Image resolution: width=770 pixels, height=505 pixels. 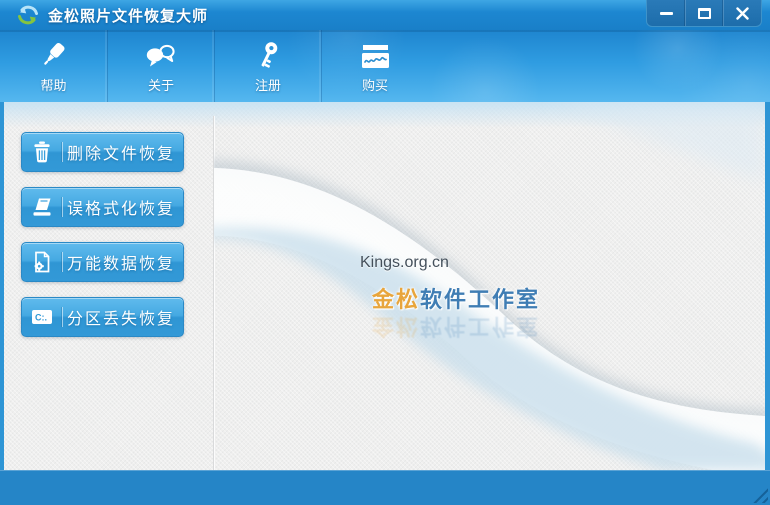 I want to click on sidebar-button-universal-data-recovery: 万能数据恢复, so click(x=102, y=262).